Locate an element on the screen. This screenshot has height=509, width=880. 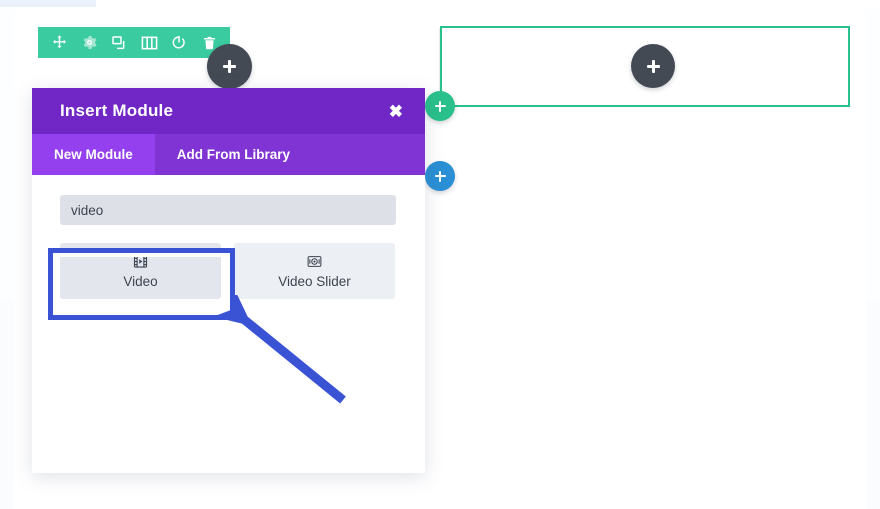
module-search-input is located at coordinates (228, 210).